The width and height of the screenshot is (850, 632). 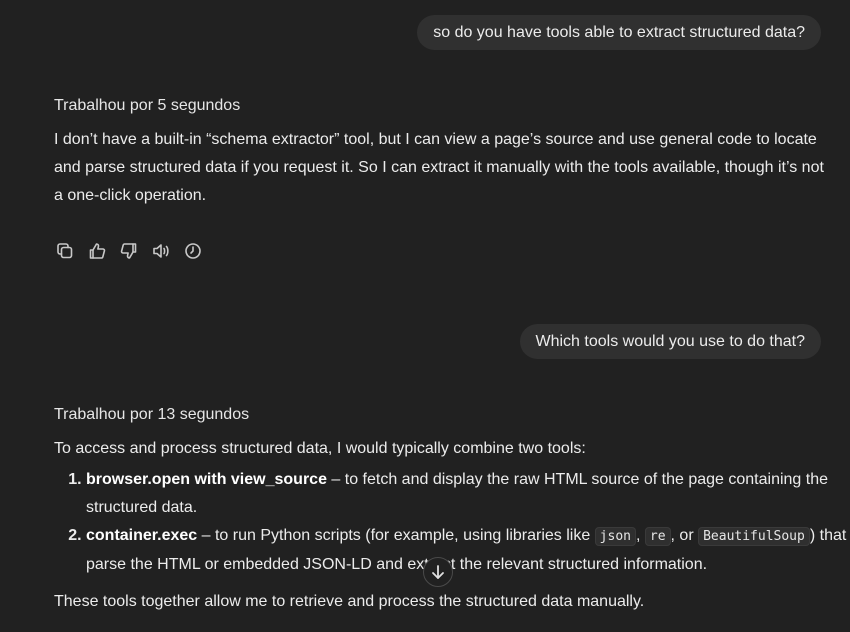 I want to click on user-message-2: Which tools would you use to do that?, so click(x=670, y=341).